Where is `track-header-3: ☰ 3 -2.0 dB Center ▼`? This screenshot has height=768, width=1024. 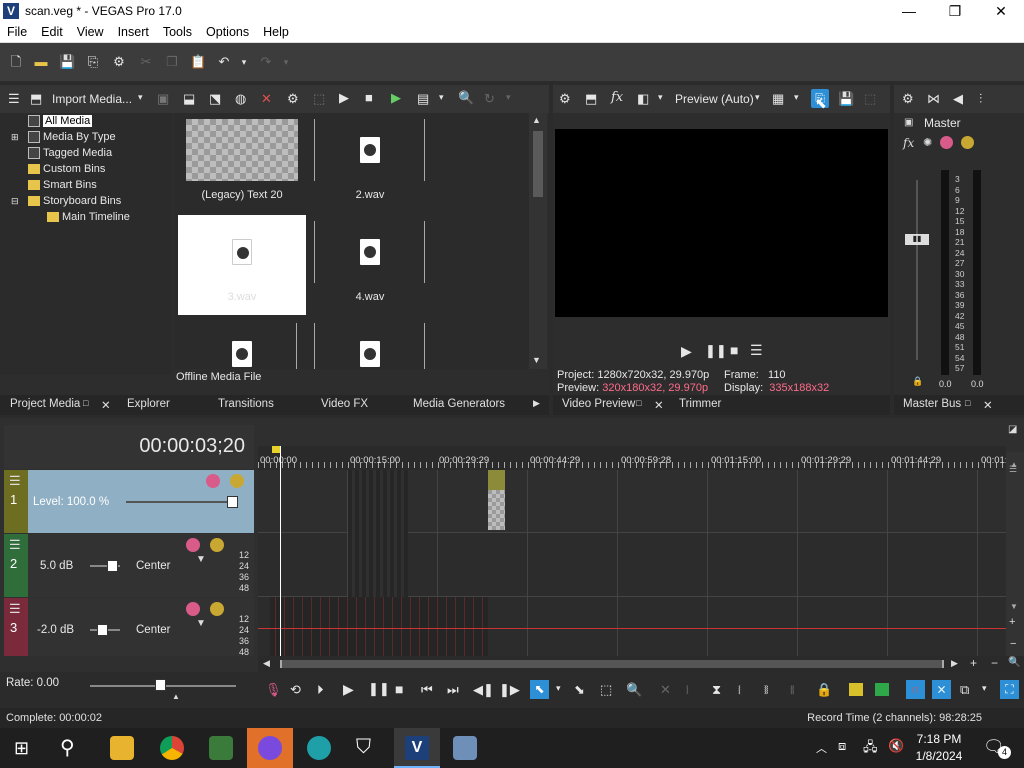 track-header-3: ☰ 3 -2.0 dB Center ▼ is located at coordinates (129, 627).